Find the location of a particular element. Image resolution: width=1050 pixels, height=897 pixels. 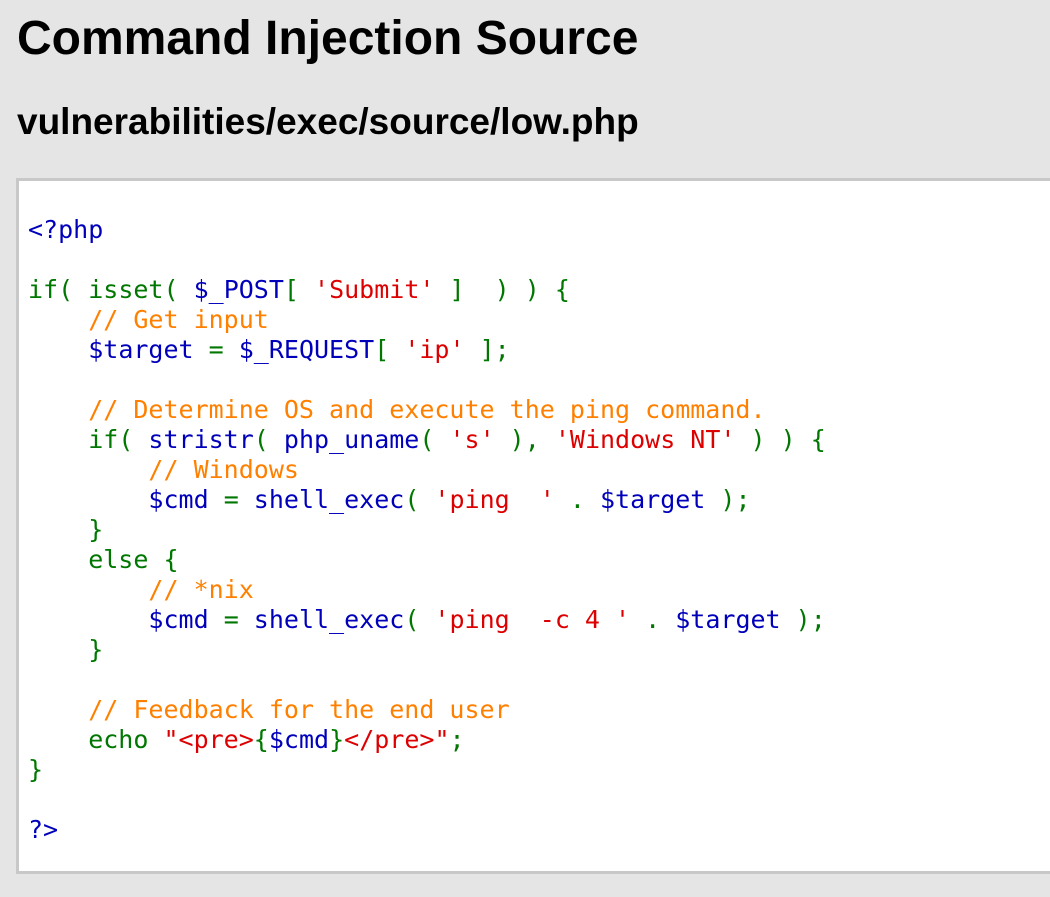

code-token: <pre> is located at coordinates (216, 739).